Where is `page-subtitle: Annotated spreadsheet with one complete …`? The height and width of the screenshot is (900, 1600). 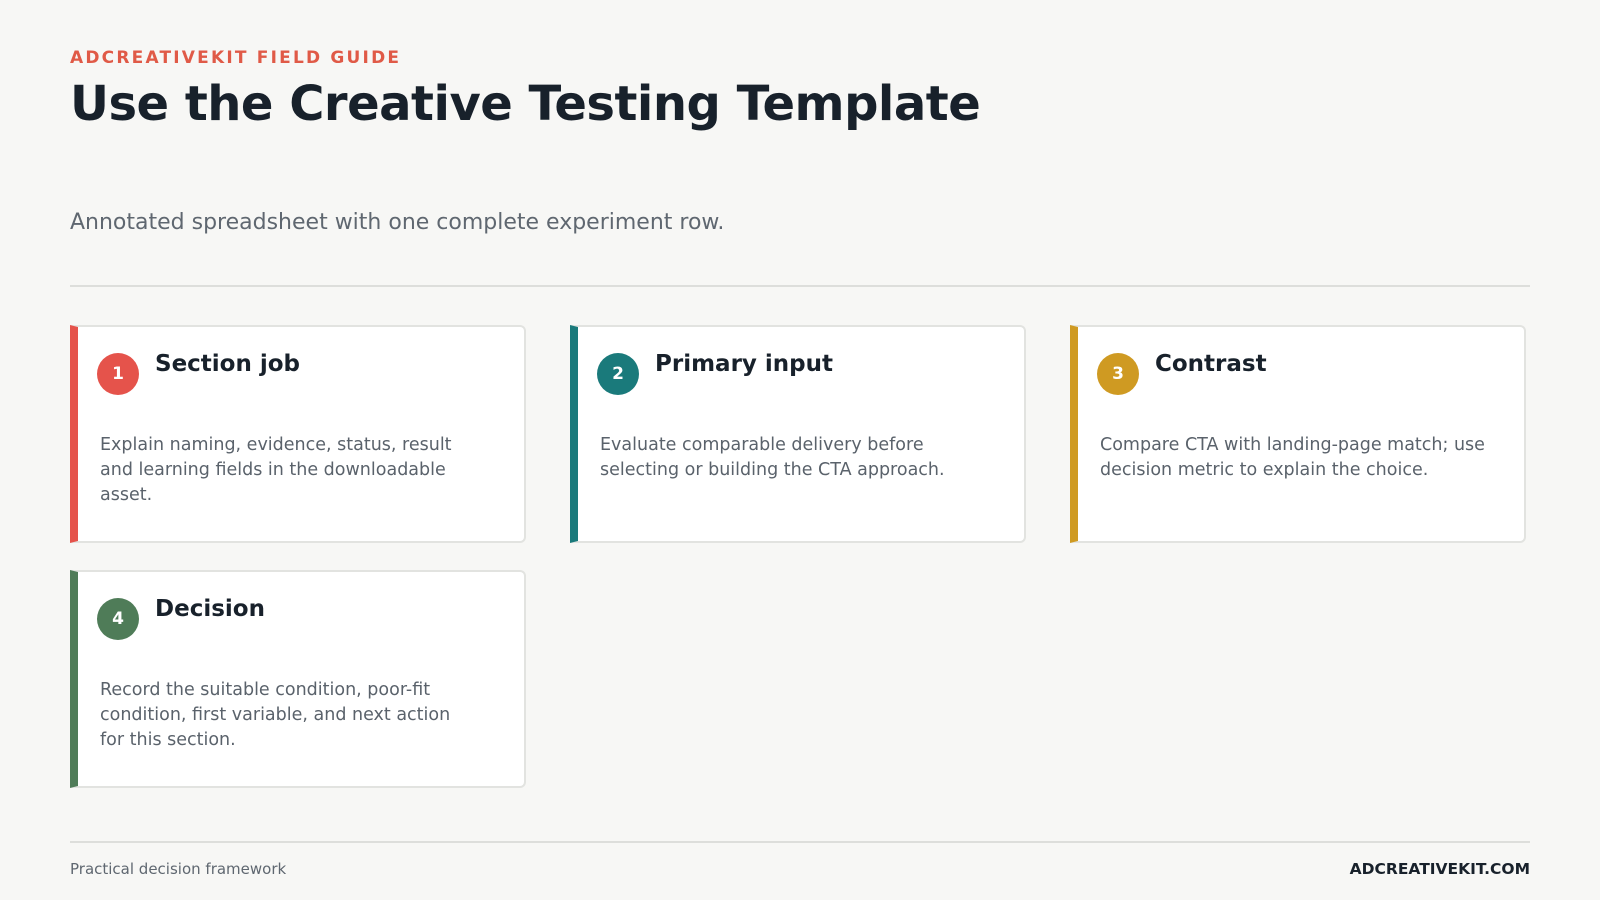
page-subtitle: Annotated spreadsheet with one complete … is located at coordinates (397, 222).